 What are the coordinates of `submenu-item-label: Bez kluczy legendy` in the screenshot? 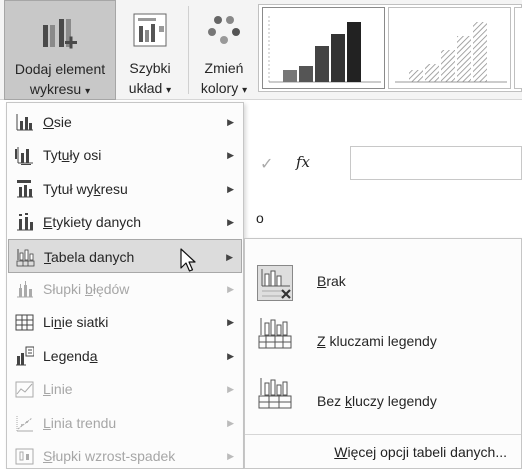 It's located at (377, 401).